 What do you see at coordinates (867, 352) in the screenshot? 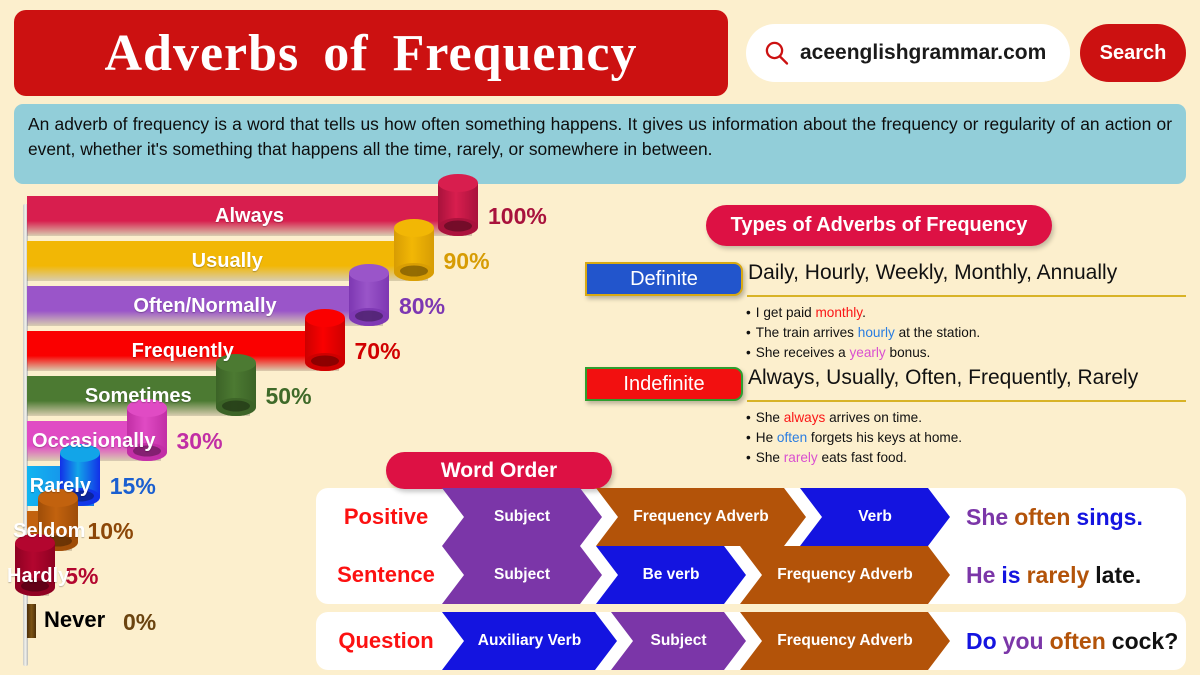
I see `highlighted-adverb: yearly` at bounding box center [867, 352].